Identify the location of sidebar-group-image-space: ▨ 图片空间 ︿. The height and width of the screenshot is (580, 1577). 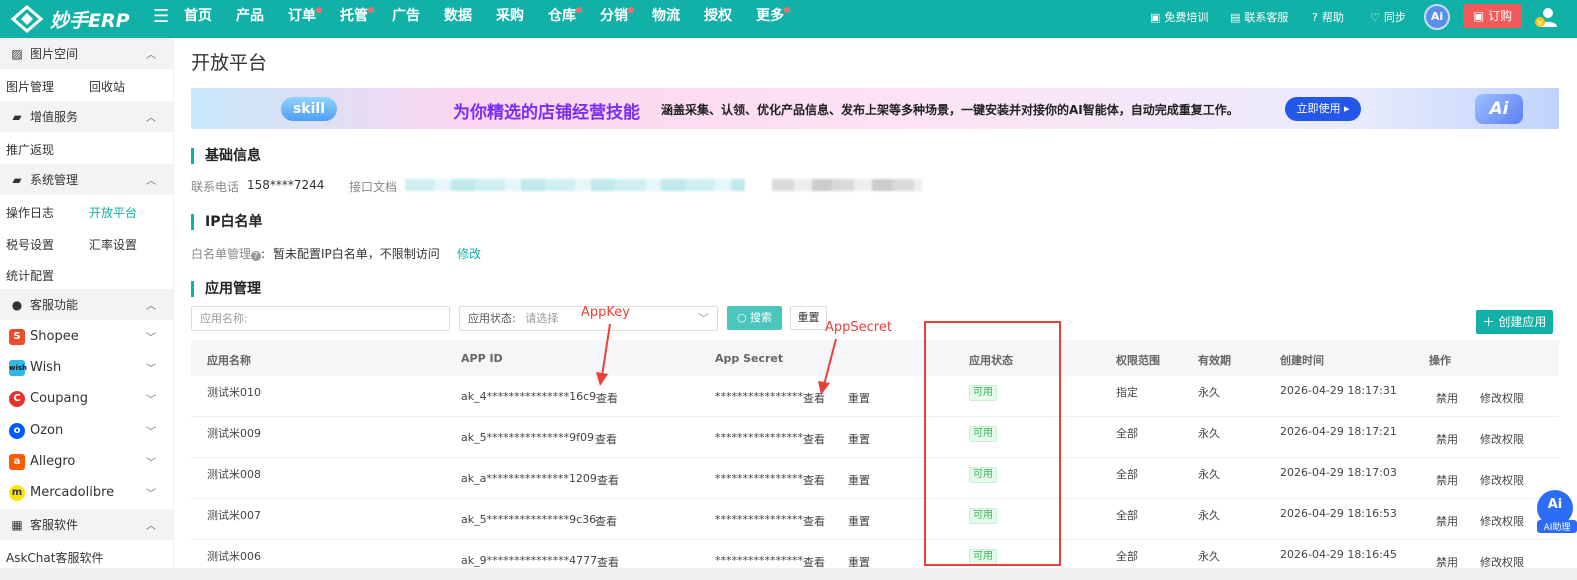
(87, 53).